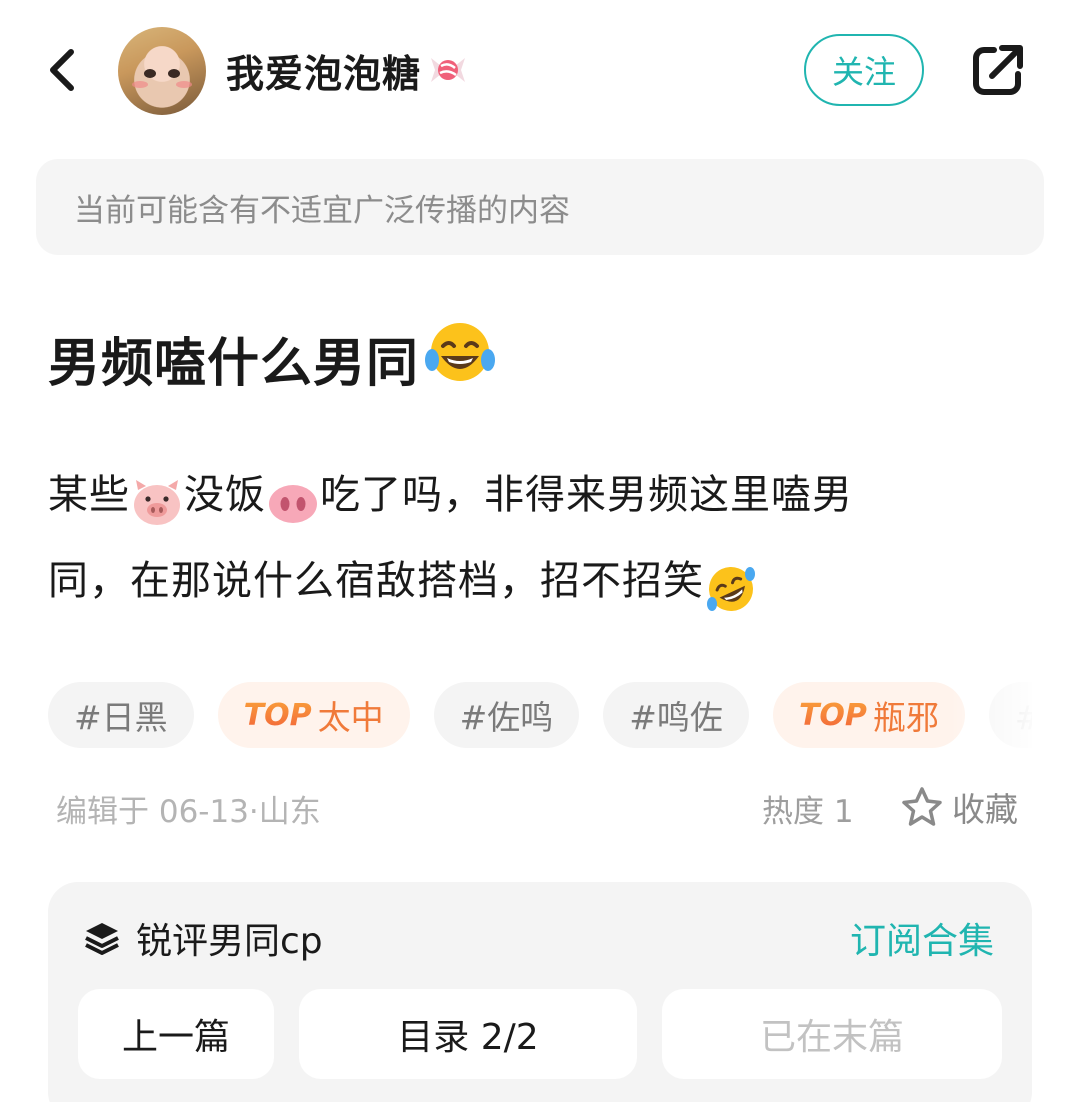  Describe the element at coordinates (350, 717) in the screenshot. I see `tag-label: 太中` at that location.